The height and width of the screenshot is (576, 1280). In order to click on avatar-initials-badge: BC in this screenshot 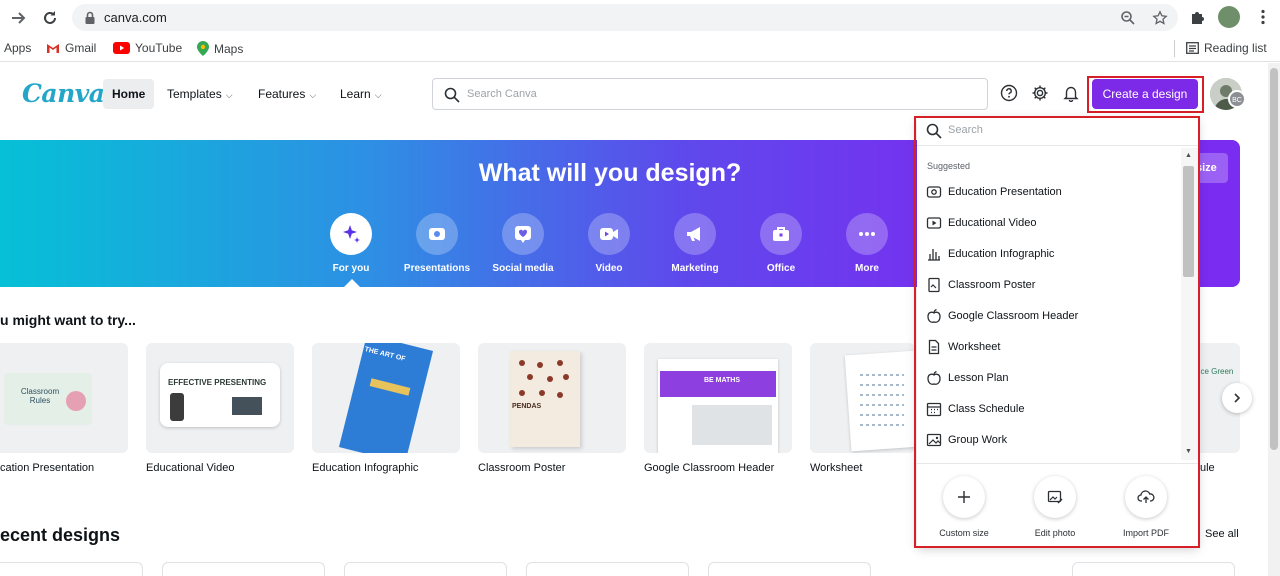, I will do `click(1237, 99)`.